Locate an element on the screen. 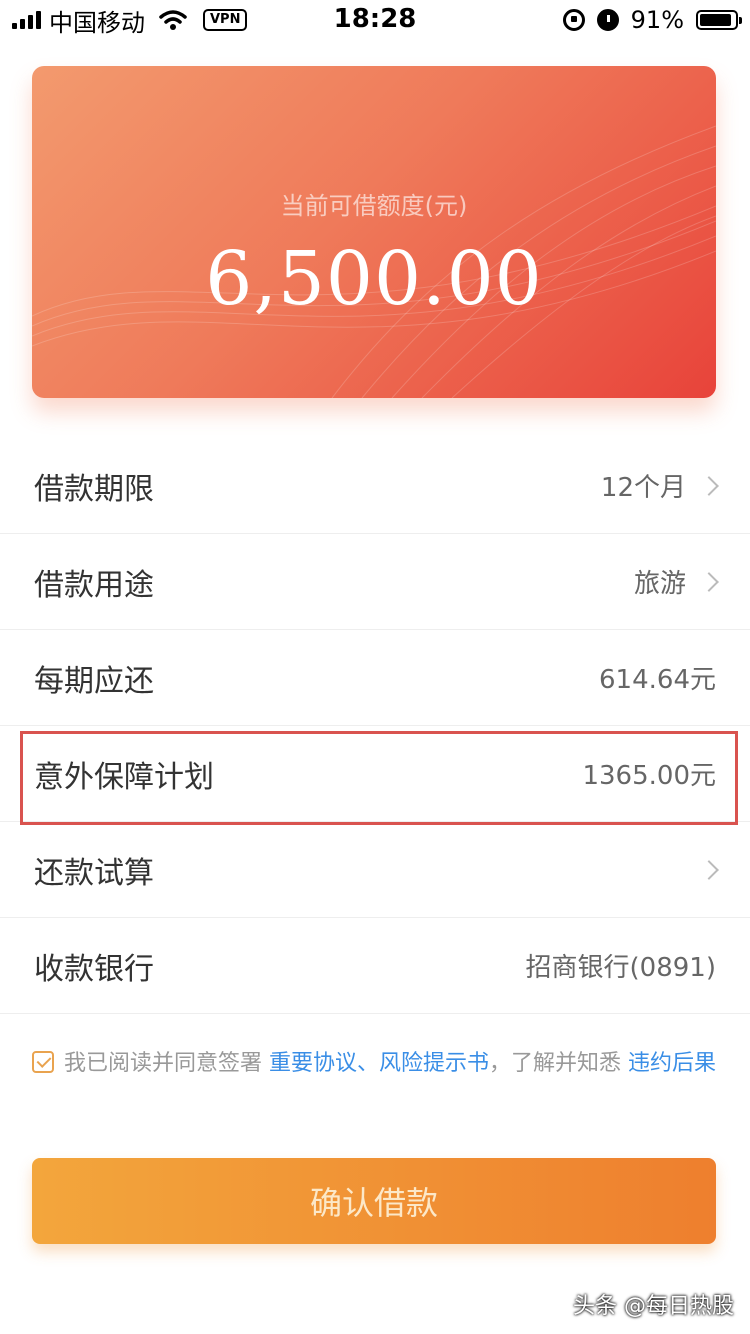 The image size is (750, 1334). rotation-lock-icon is located at coordinates (573, 20).